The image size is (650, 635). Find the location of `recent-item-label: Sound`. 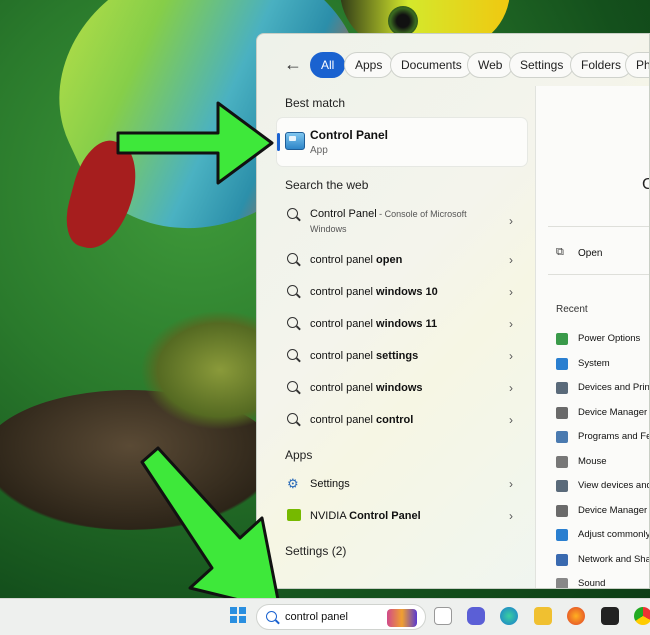

recent-item-label: Sound is located at coordinates (592, 583).